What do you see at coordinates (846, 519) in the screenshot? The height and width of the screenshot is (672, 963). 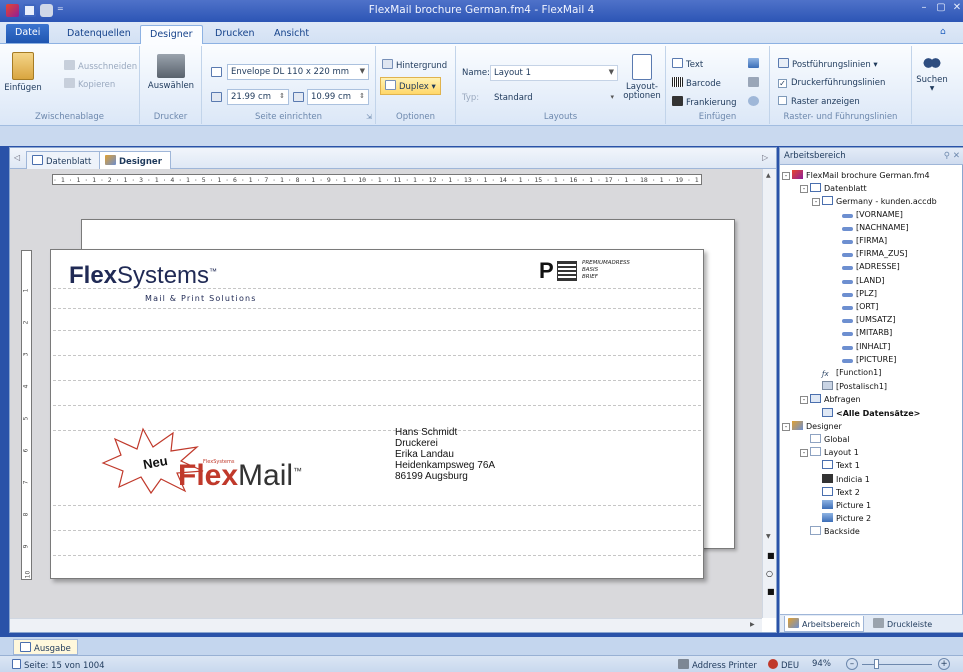 I see `tree-node: Picture 2` at bounding box center [846, 519].